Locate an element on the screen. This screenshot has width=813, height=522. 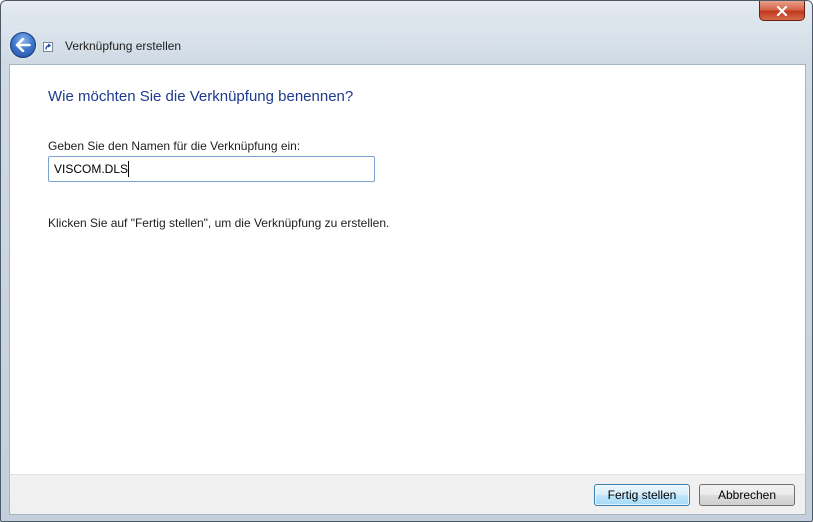
cancel-button: Abbrechen is located at coordinates (747, 495).